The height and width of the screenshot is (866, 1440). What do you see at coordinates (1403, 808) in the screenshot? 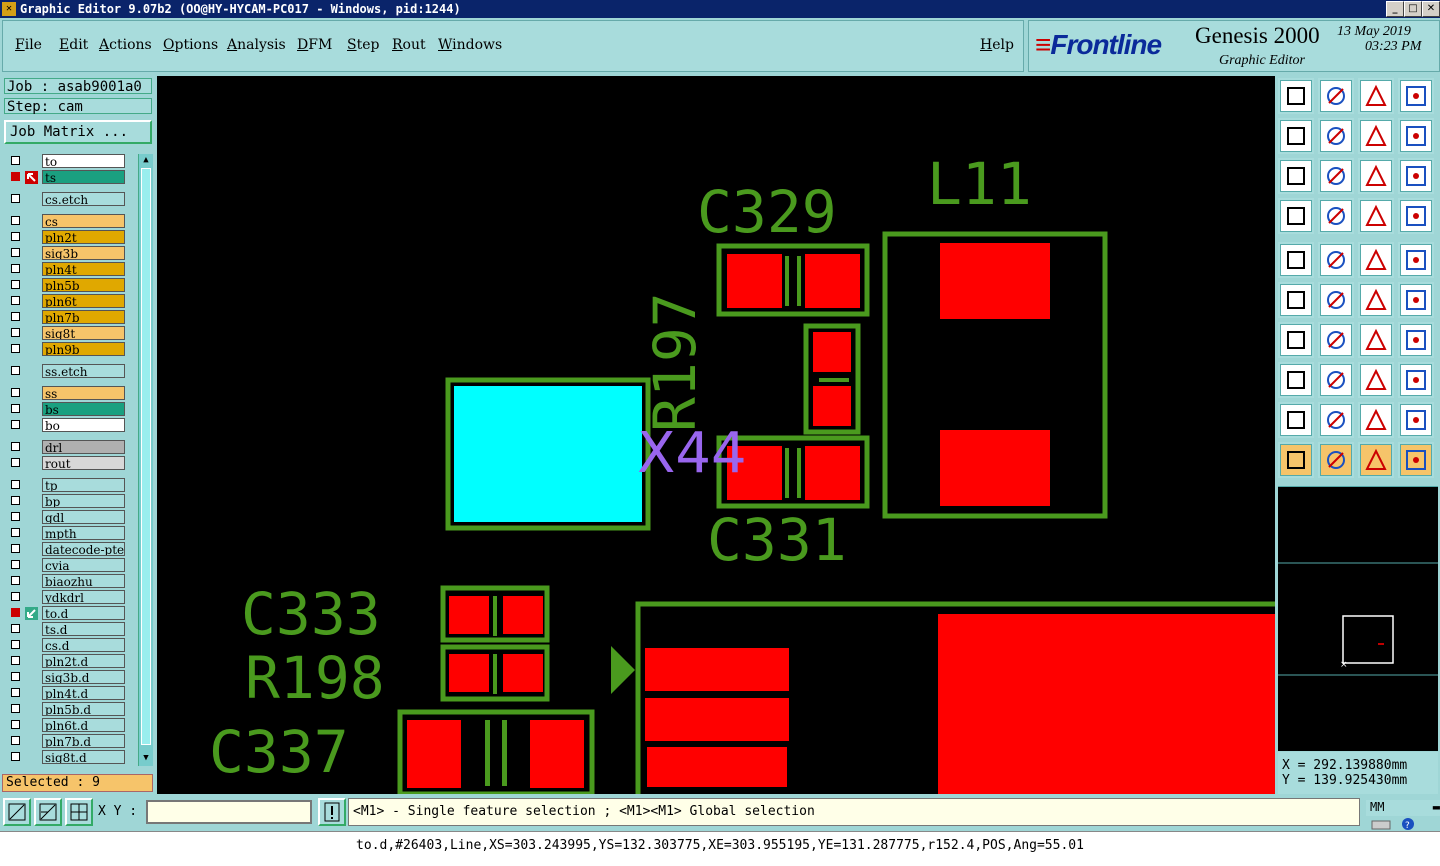
I see `units-select: MM ▬` at bounding box center [1403, 808].